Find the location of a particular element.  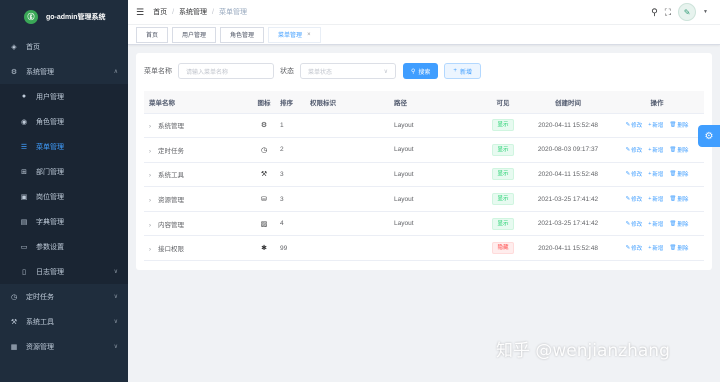

avatar: ✎ is located at coordinates (687, 12).